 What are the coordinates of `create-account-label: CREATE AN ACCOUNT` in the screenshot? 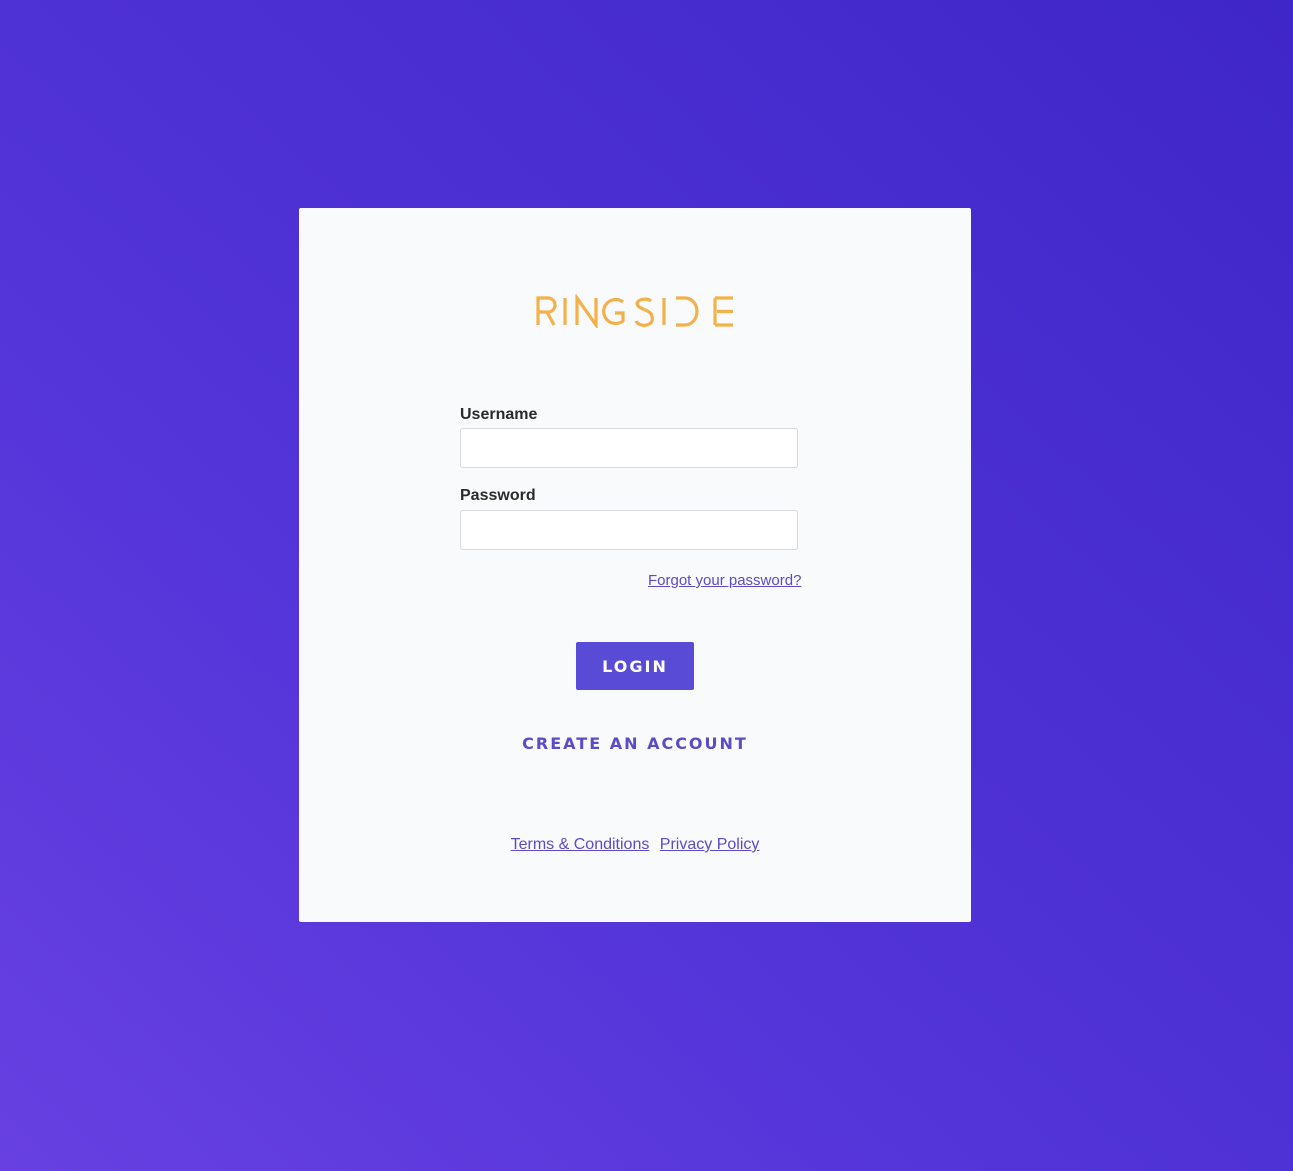 It's located at (635, 743).